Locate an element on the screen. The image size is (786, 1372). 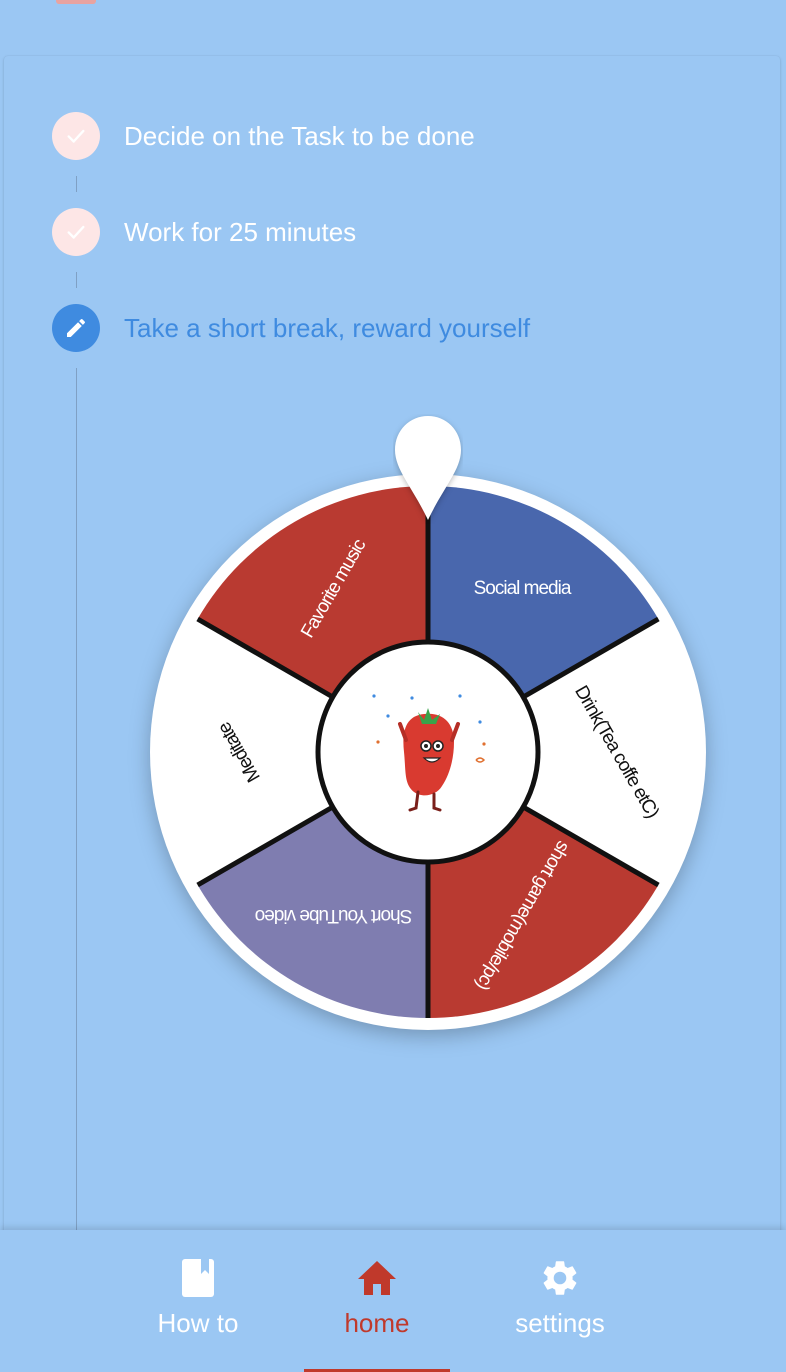
previous-card-tab is located at coordinates (76, 2).